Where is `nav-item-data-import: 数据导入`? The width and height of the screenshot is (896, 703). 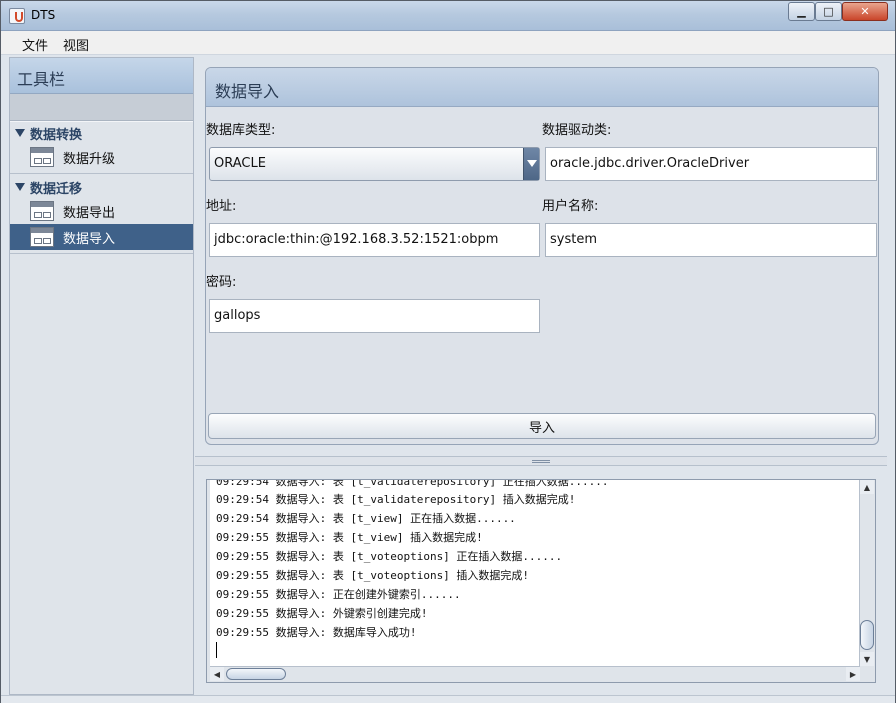
nav-item-data-import: 数据导入 is located at coordinates (101, 237).